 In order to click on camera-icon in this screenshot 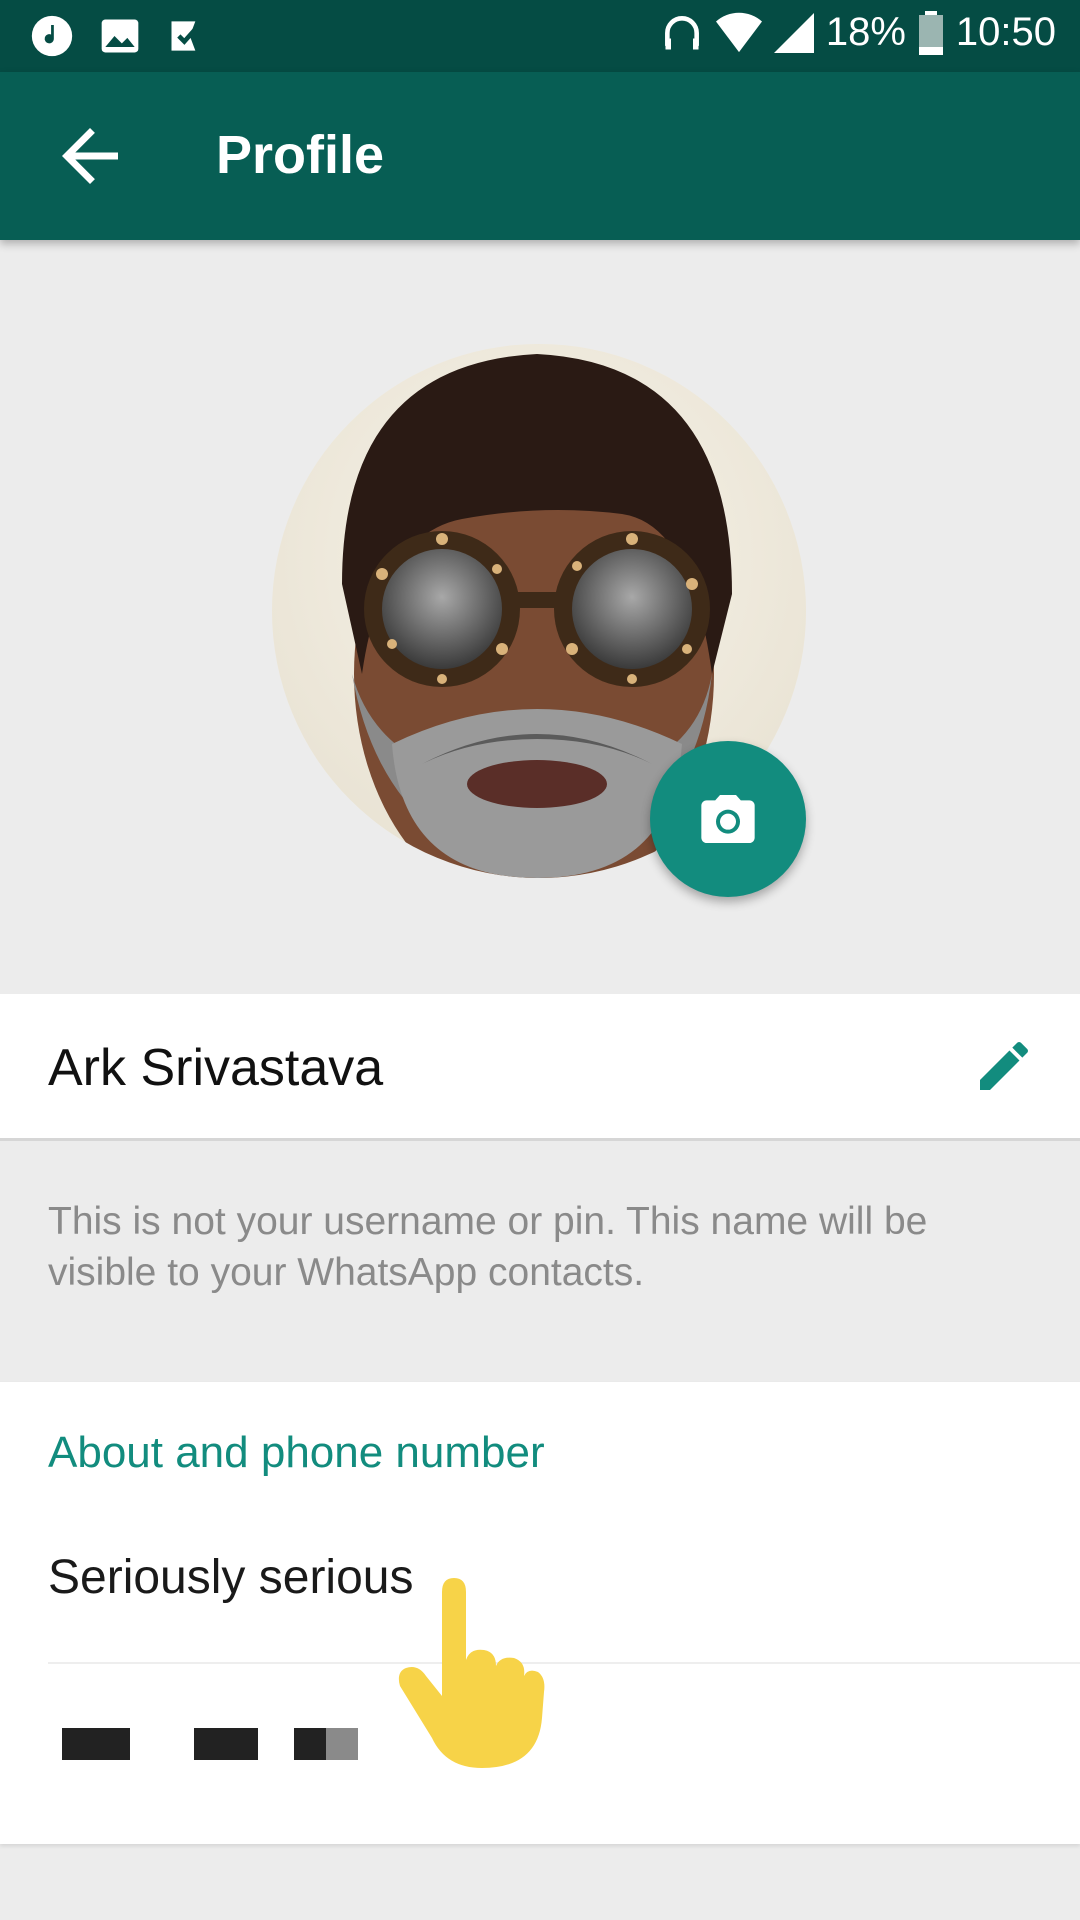, I will do `click(728, 819)`.